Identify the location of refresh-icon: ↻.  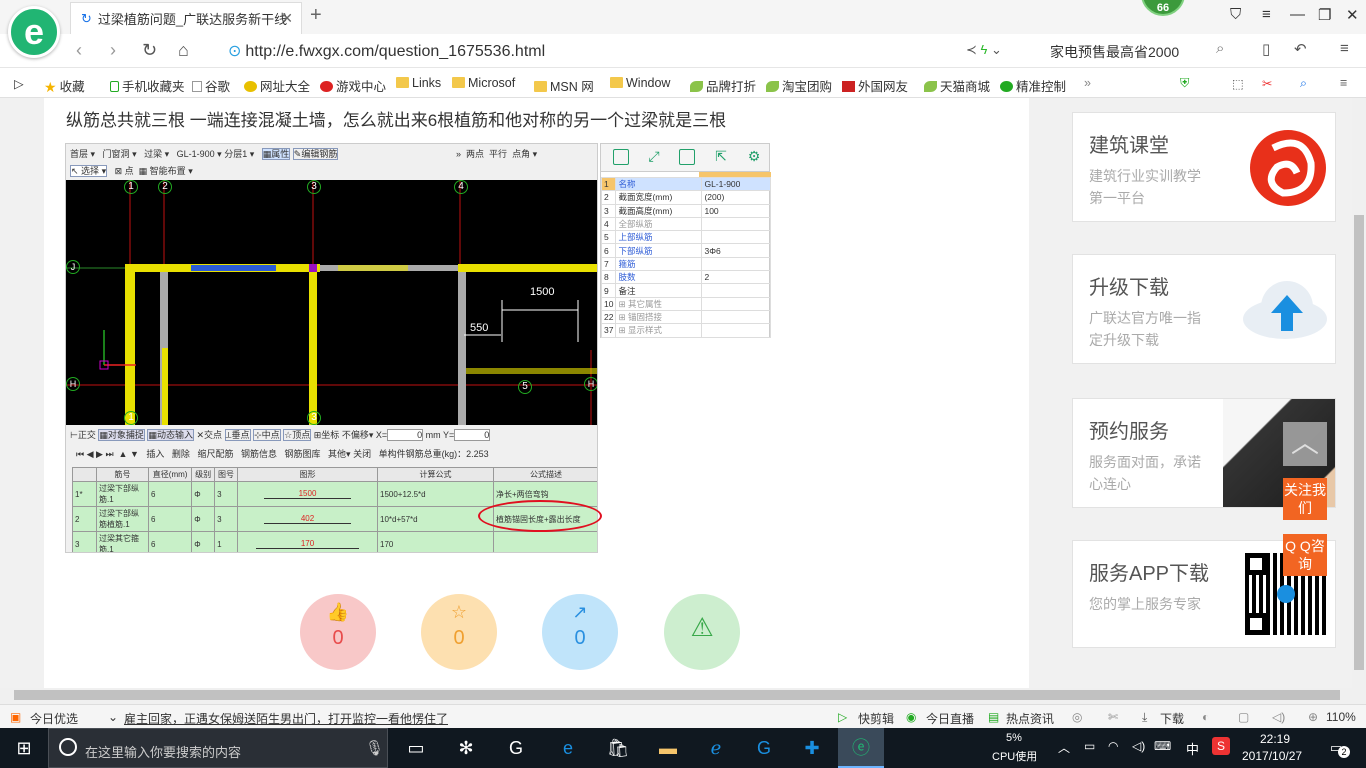
(149, 50).